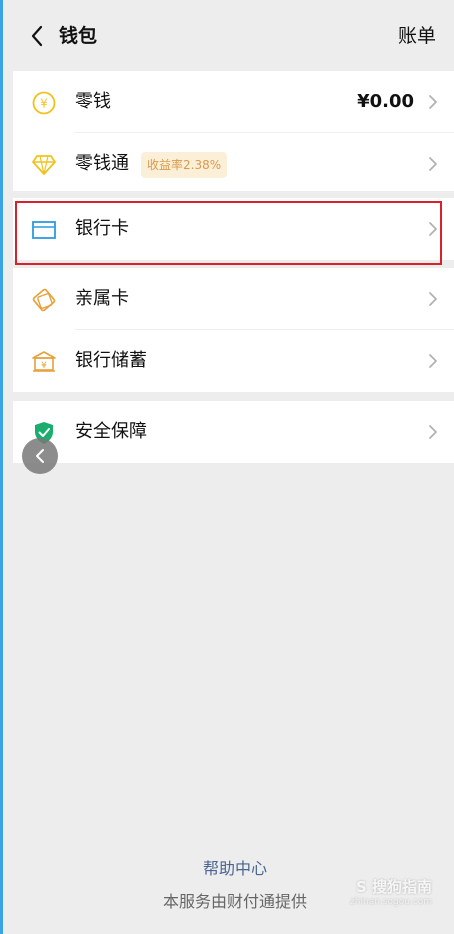  What do you see at coordinates (233, 164) in the screenshot?
I see `list-item-change-pass: 零钱通 收益率2.38%` at bounding box center [233, 164].